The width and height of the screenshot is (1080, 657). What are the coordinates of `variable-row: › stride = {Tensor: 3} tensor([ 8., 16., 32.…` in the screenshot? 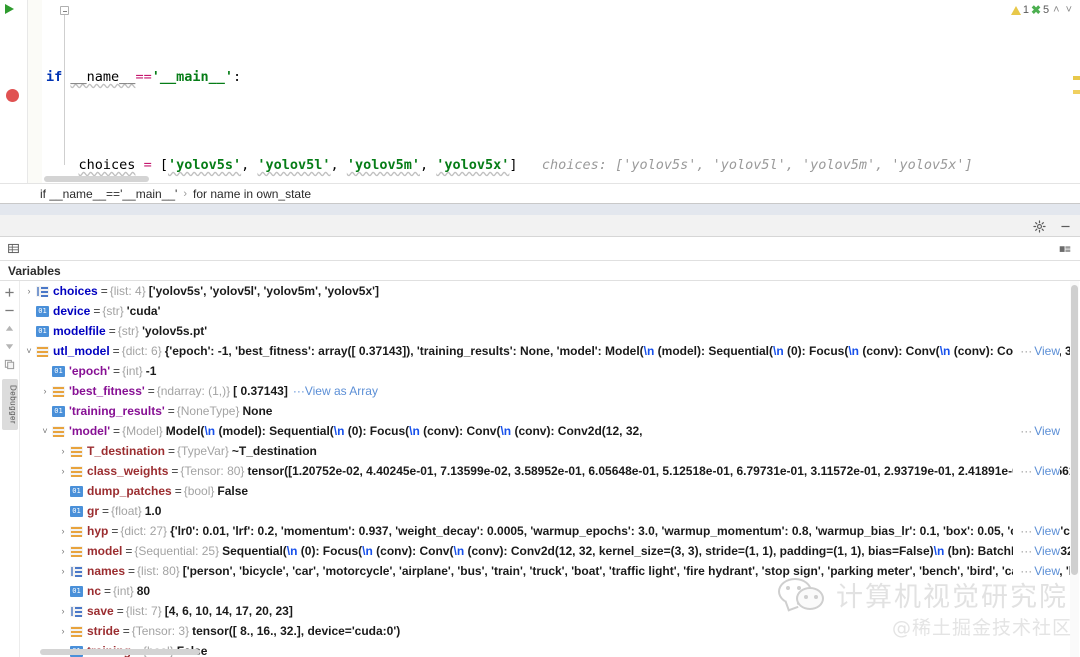 It's located at (546, 631).